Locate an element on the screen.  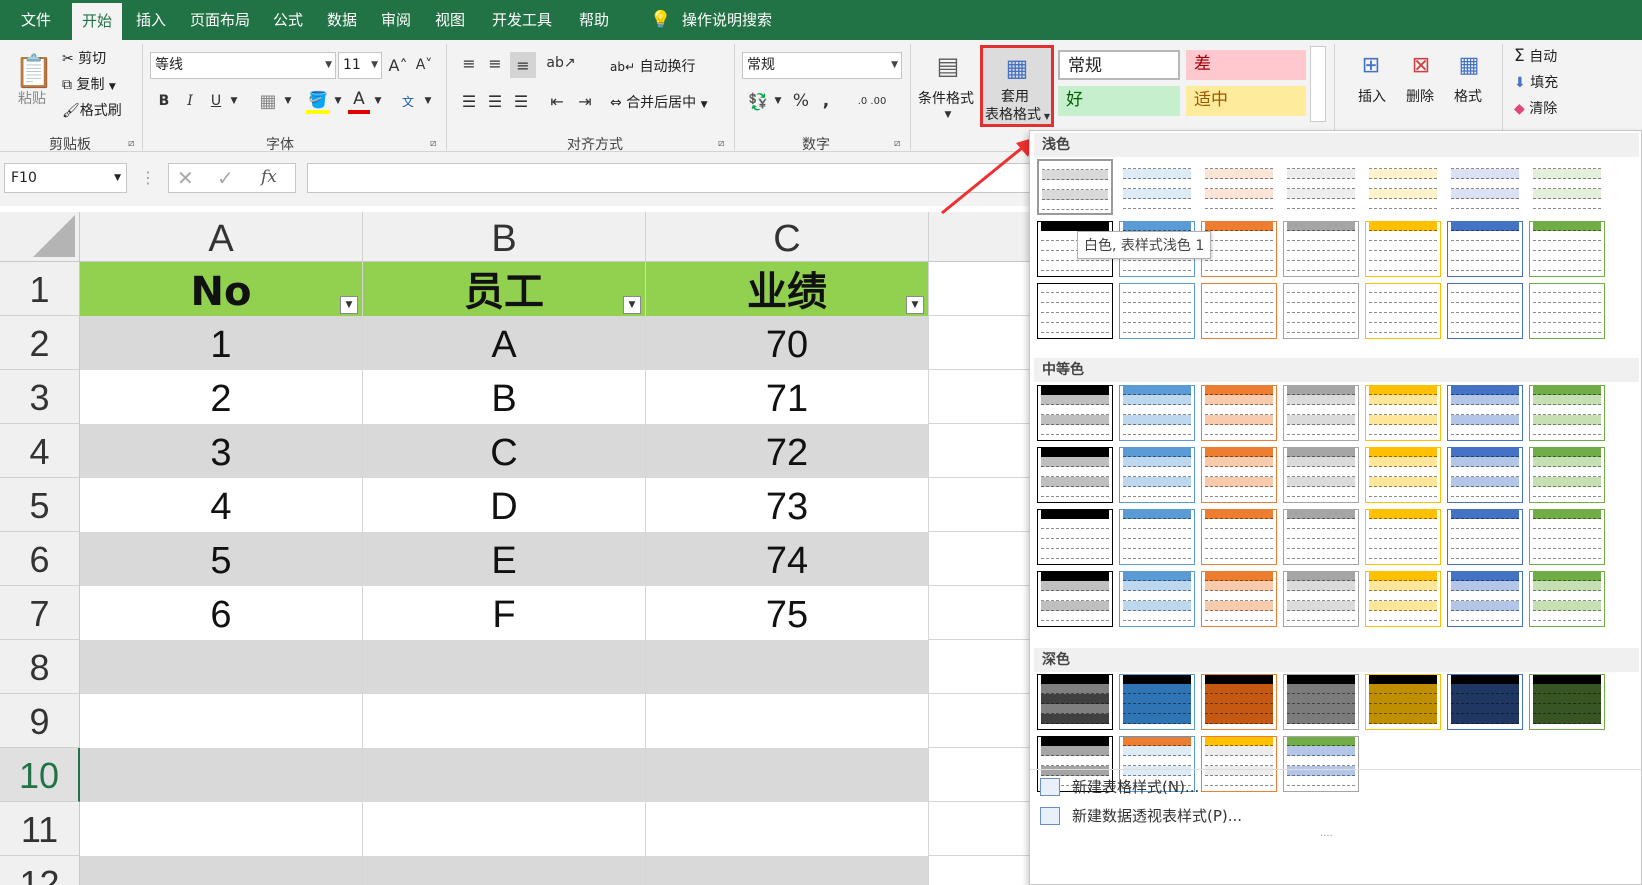
tab-insert: 插入 is located at coordinates (151, 20).